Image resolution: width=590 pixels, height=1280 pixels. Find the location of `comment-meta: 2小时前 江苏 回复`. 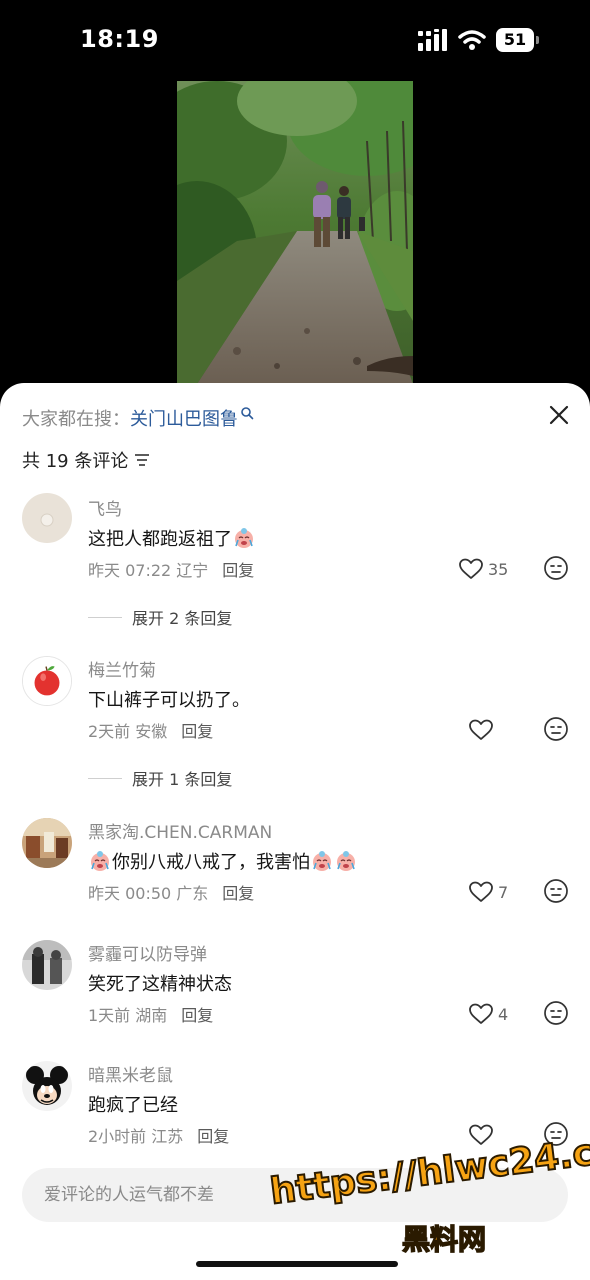

comment-meta: 2小时前 江苏 回复 is located at coordinates (158, 1135).